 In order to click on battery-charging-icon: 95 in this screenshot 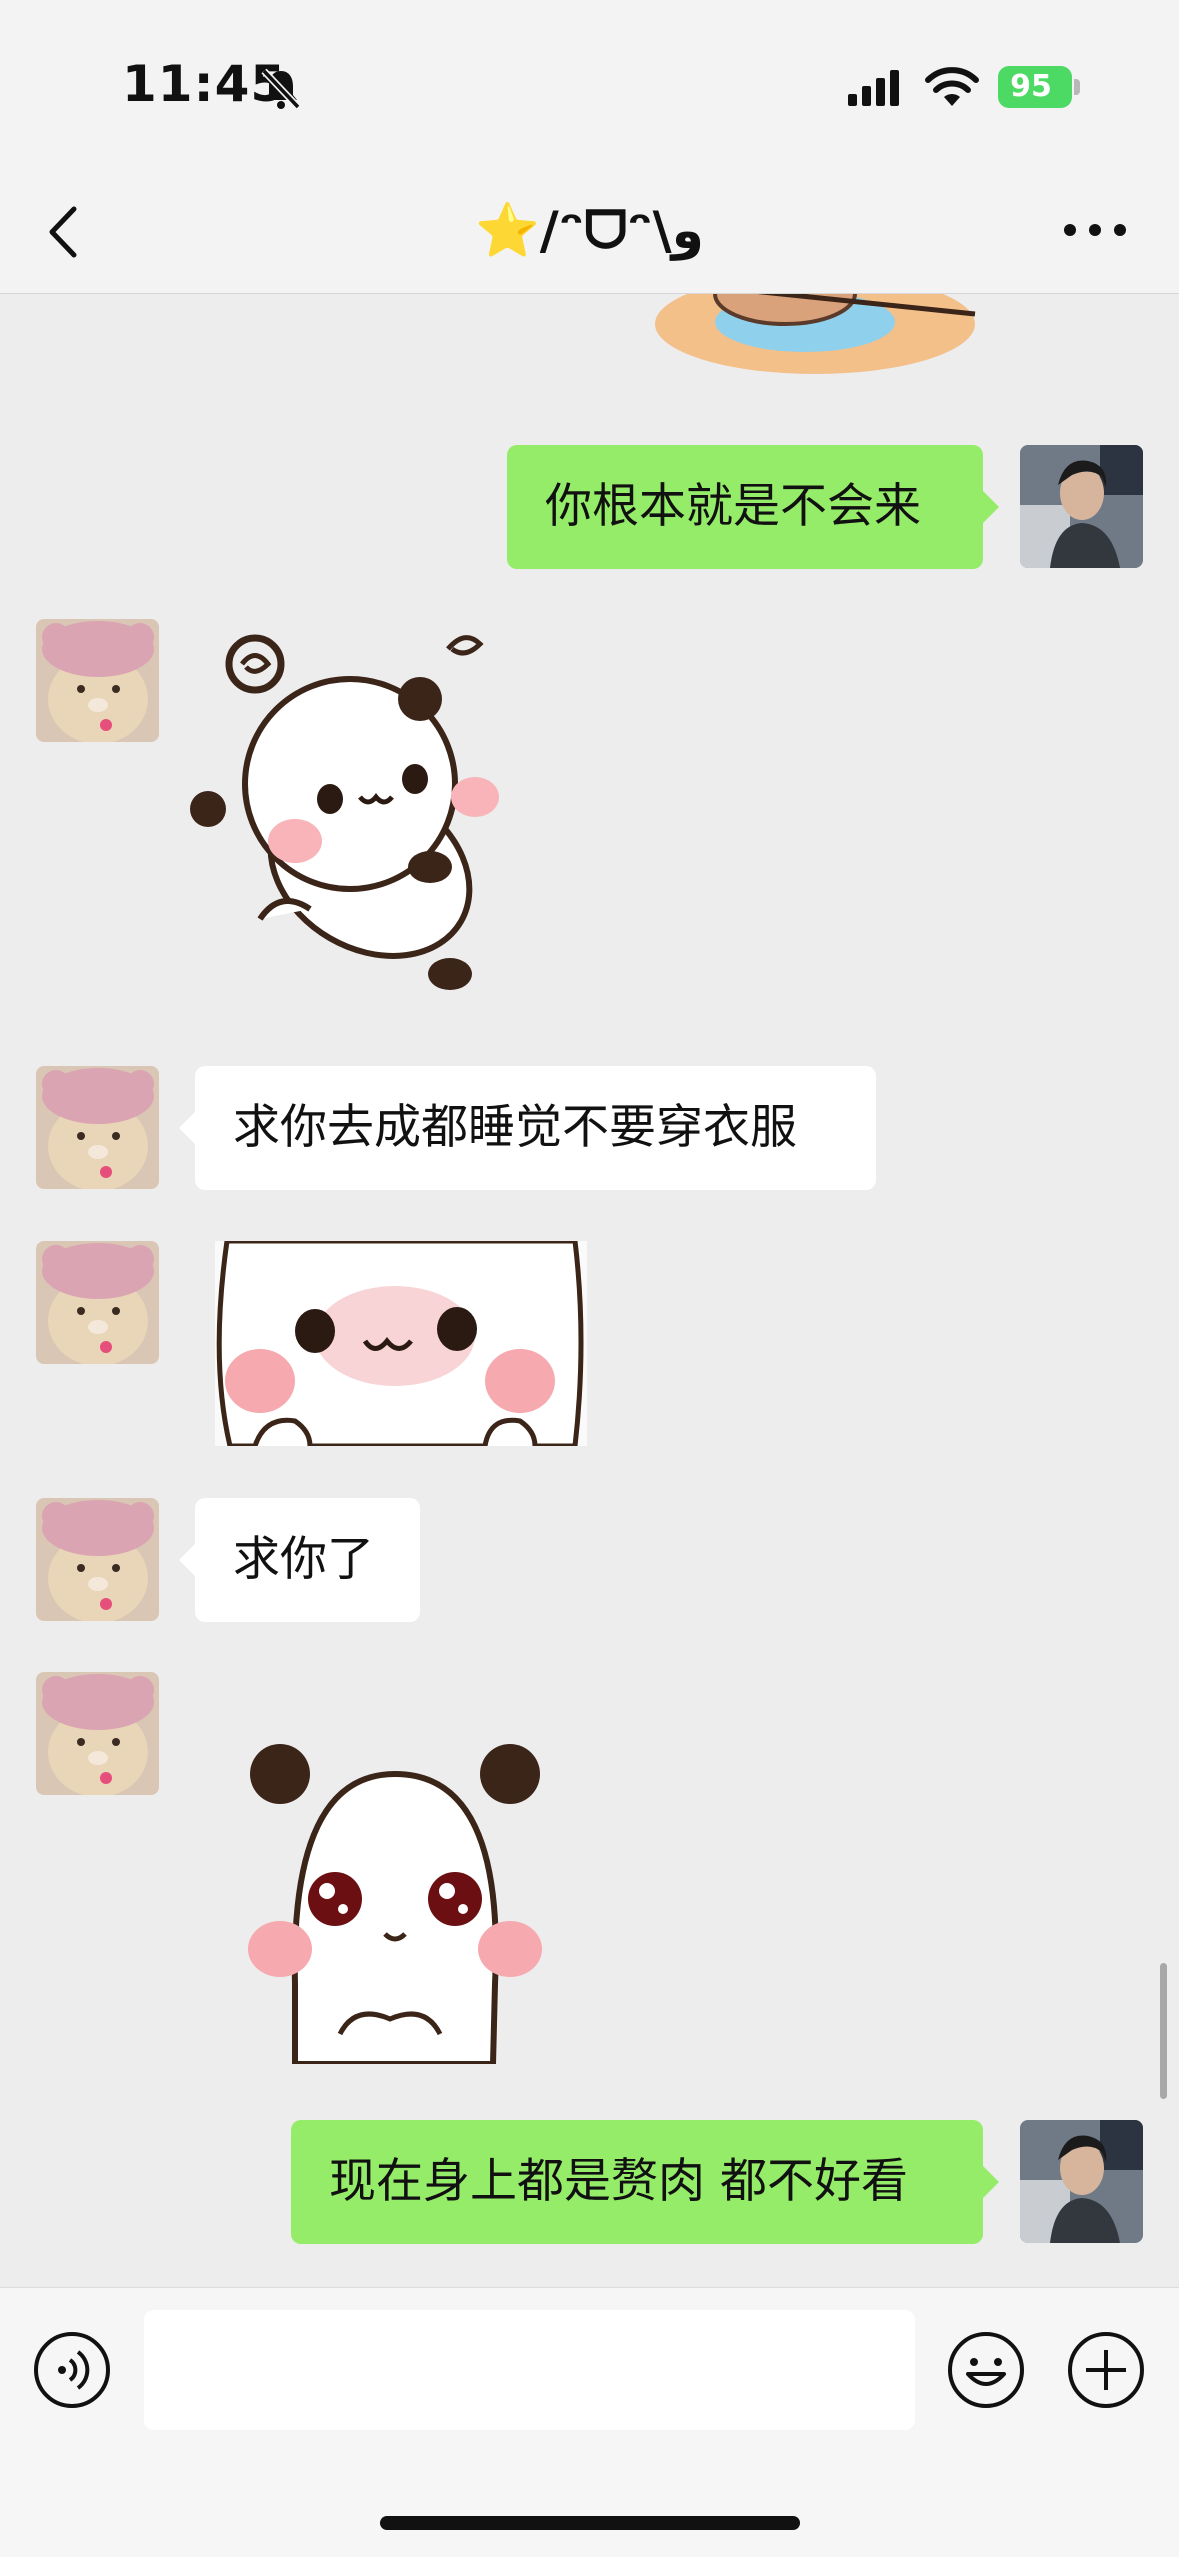, I will do `click(1039, 87)`.